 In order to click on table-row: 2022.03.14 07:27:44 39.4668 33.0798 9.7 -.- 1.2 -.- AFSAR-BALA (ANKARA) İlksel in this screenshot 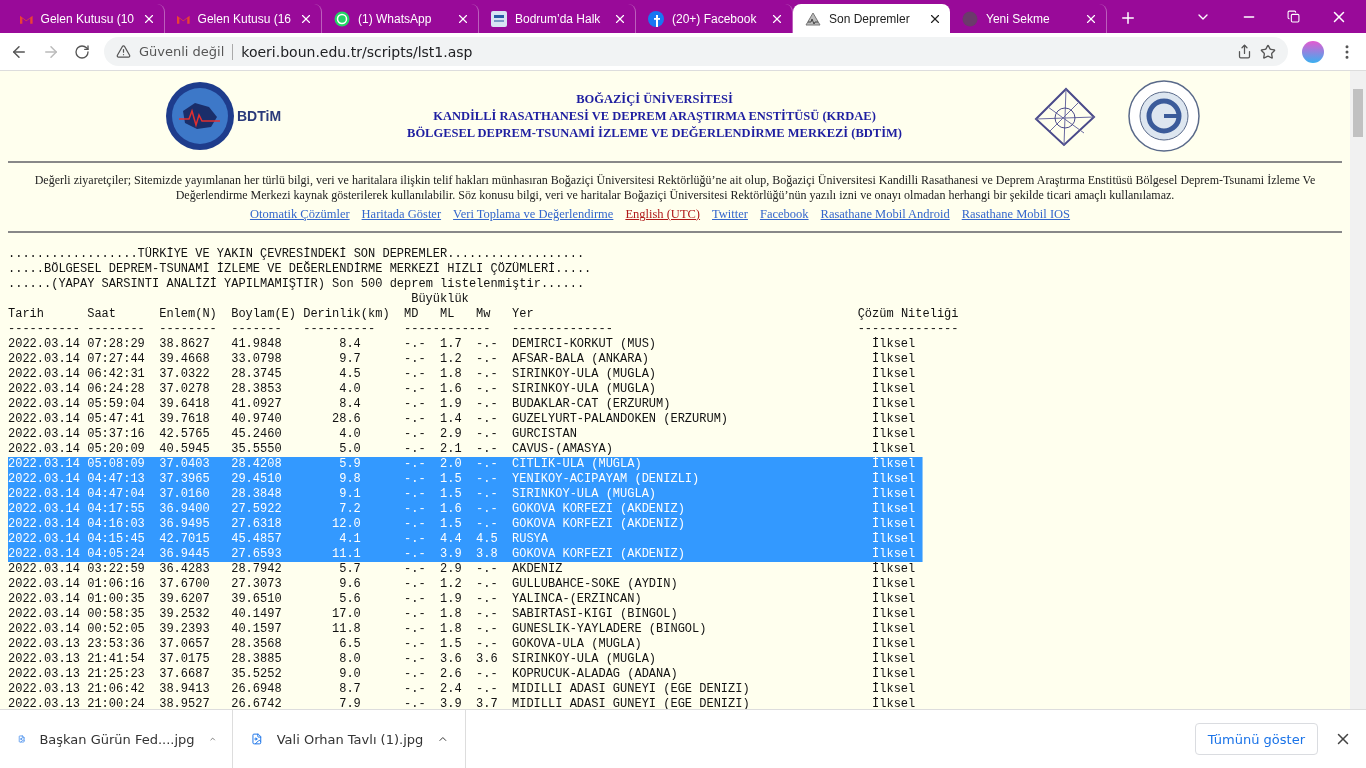, I will do `click(483, 359)`.